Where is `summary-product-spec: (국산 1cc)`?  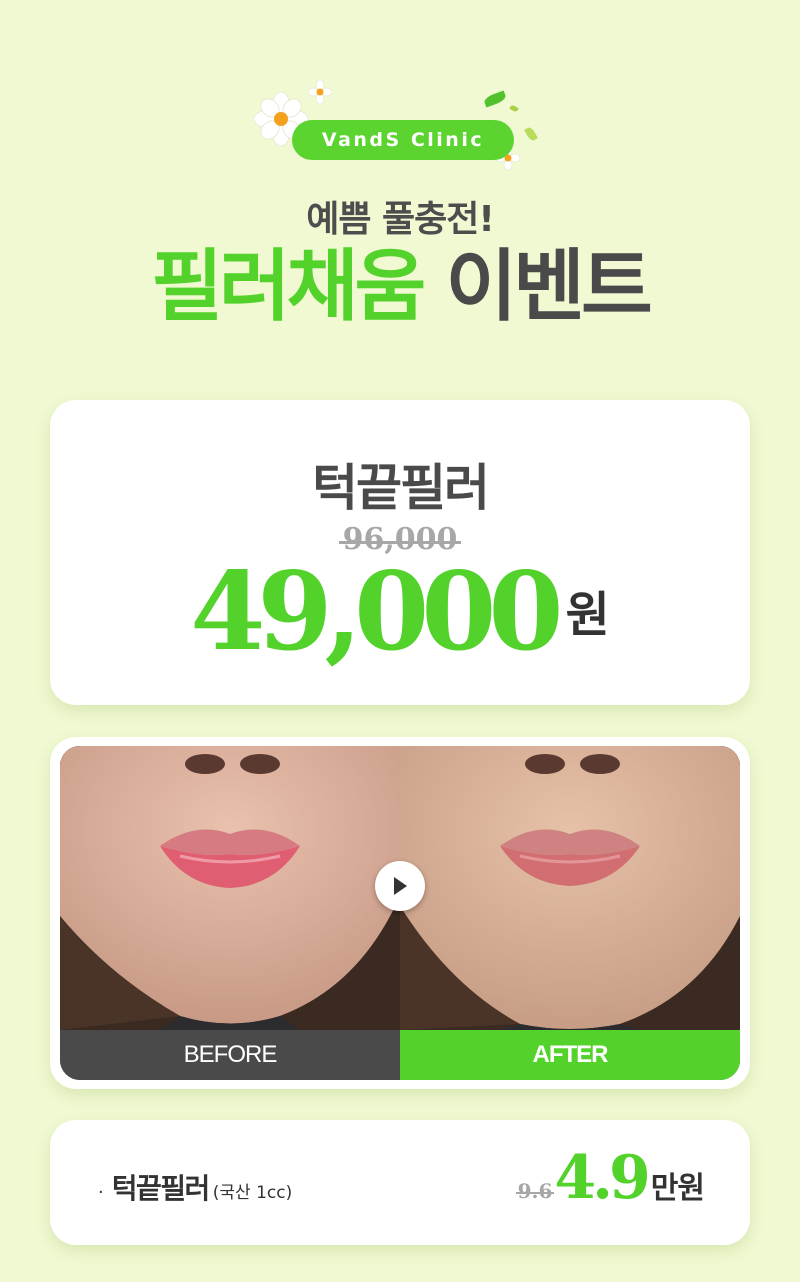
summary-product-spec: (국산 1cc) is located at coordinates (252, 1193).